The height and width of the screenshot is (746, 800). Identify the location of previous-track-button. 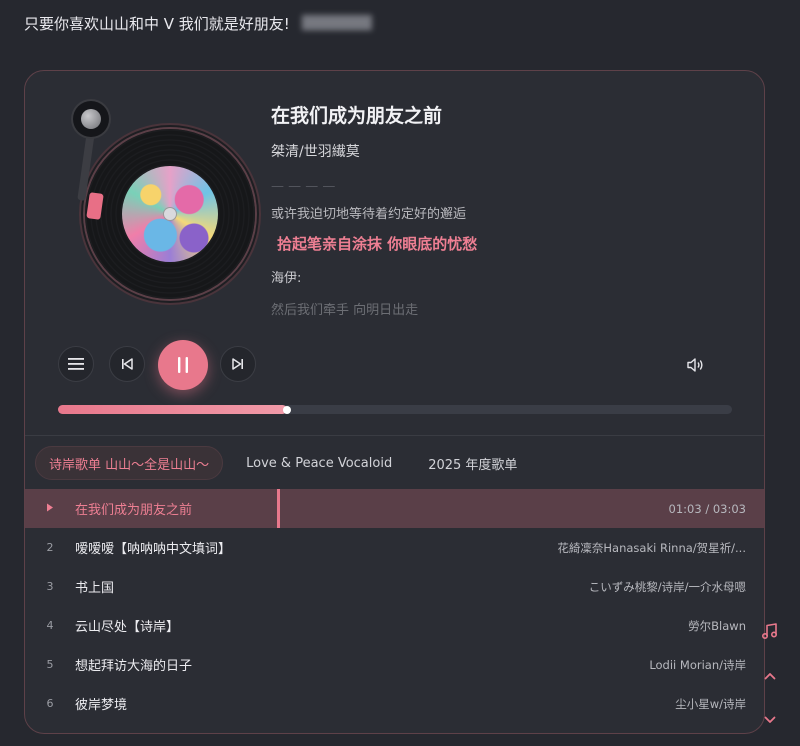
(127, 364).